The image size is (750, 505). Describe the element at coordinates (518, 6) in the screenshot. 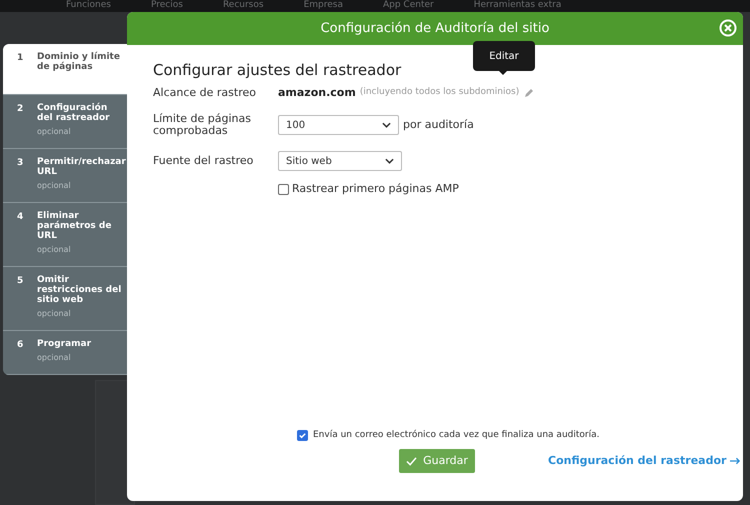

I see `nav-item: Herramientas extra` at that location.